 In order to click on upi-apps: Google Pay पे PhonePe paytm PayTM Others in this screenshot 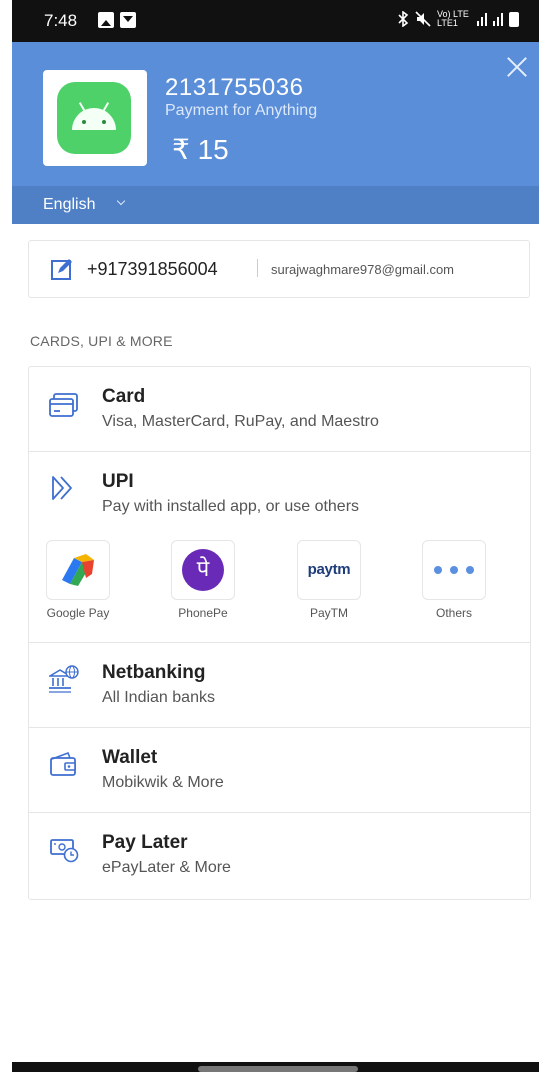, I will do `click(279, 585)`.